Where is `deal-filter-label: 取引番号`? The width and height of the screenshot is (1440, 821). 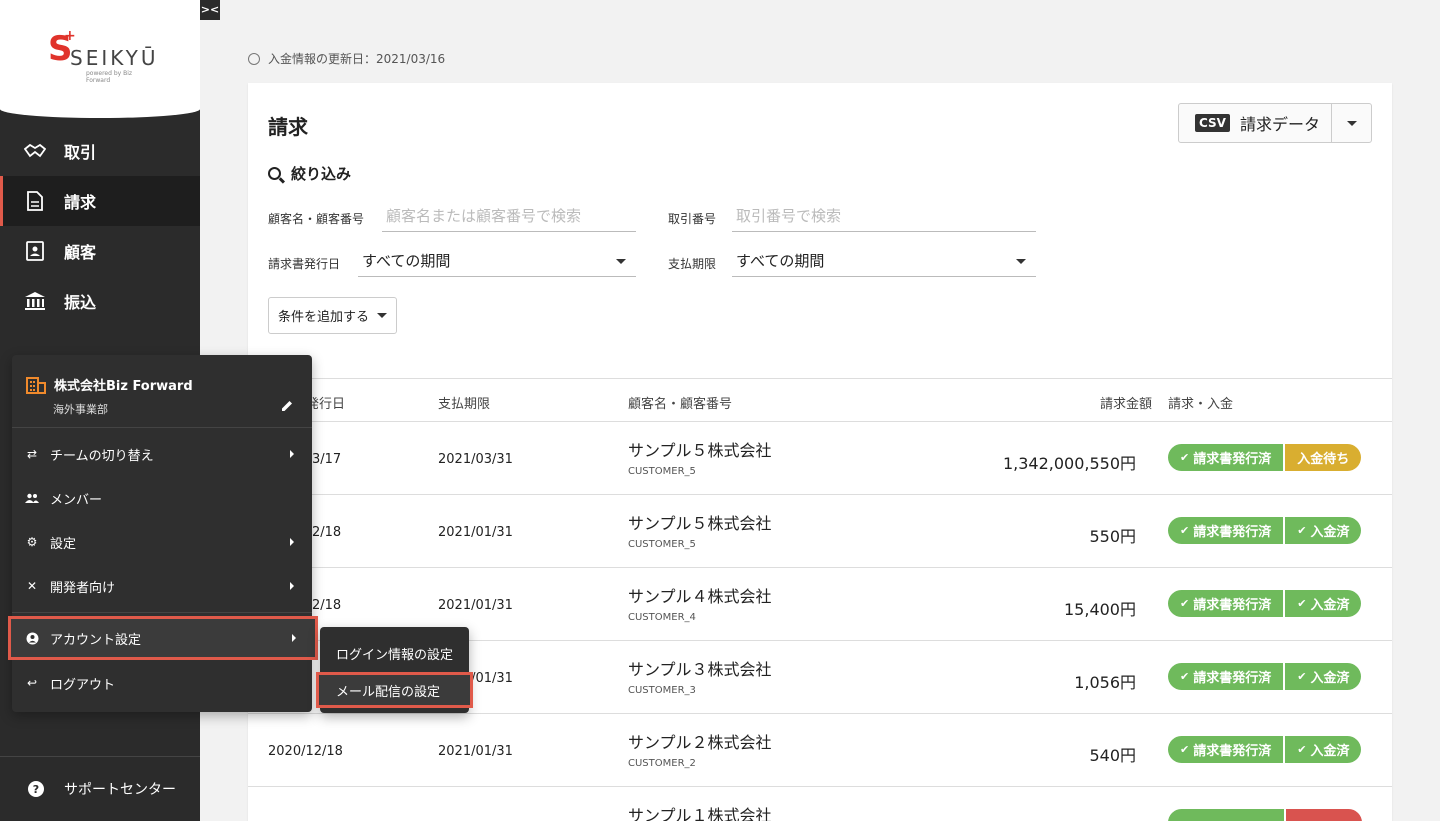
deal-filter-label: 取引番号 is located at coordinates (692, 219).